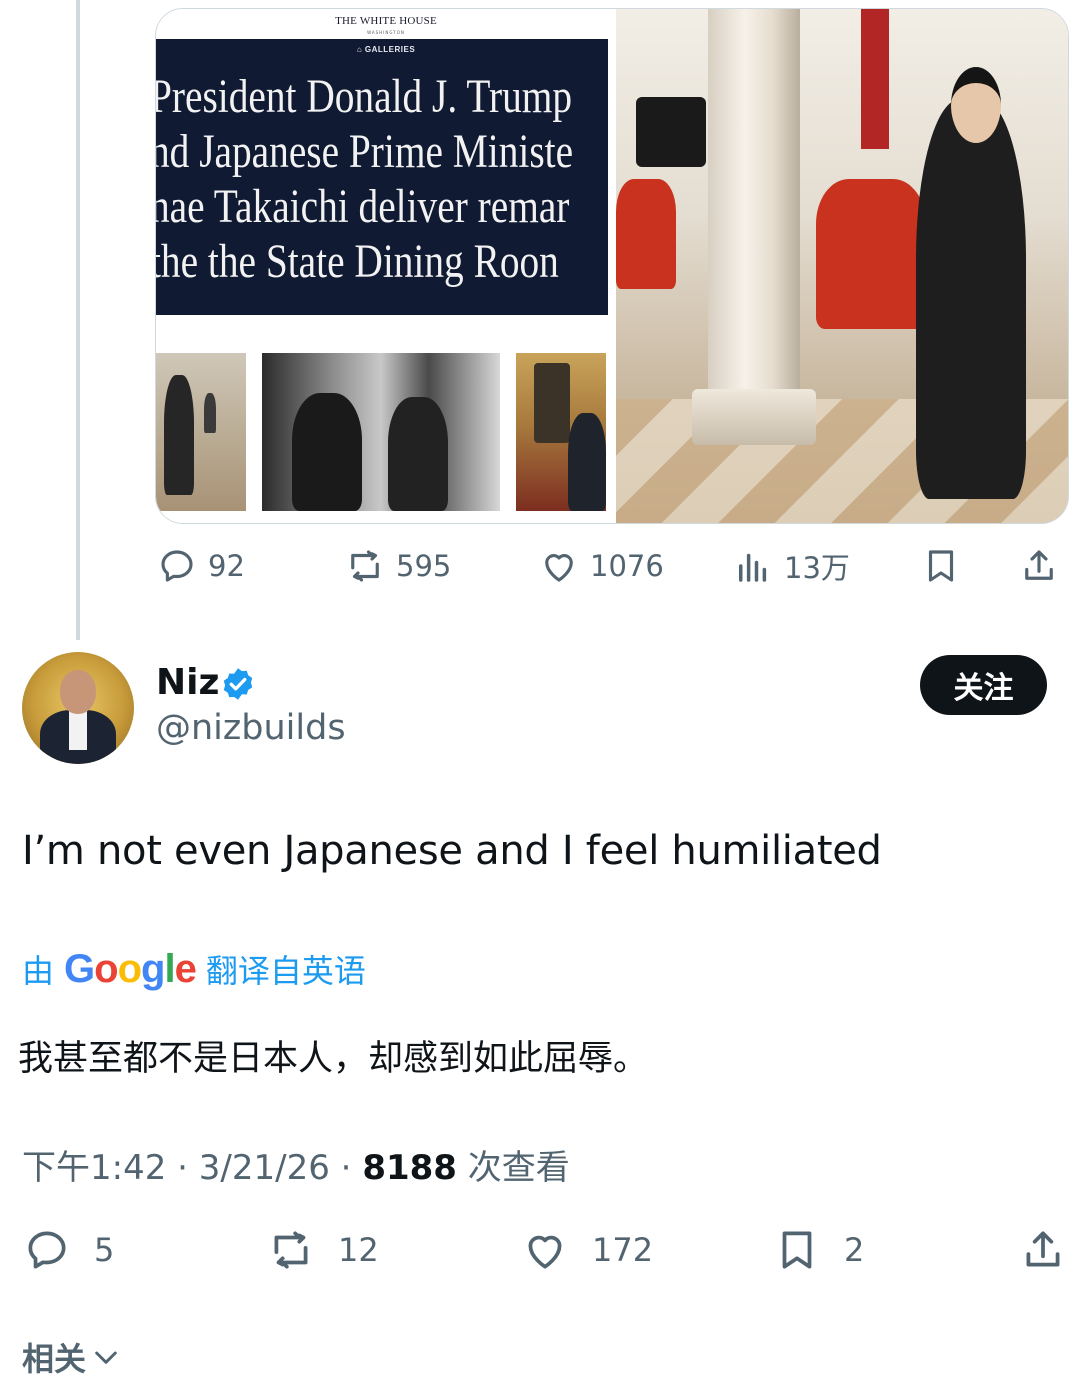 This screenshot has height=1389, width=1080. What do you see at coordinates (54, 1359) in the screenshot?
I see `related-label: 相关` at bounding box center [54, 1359].